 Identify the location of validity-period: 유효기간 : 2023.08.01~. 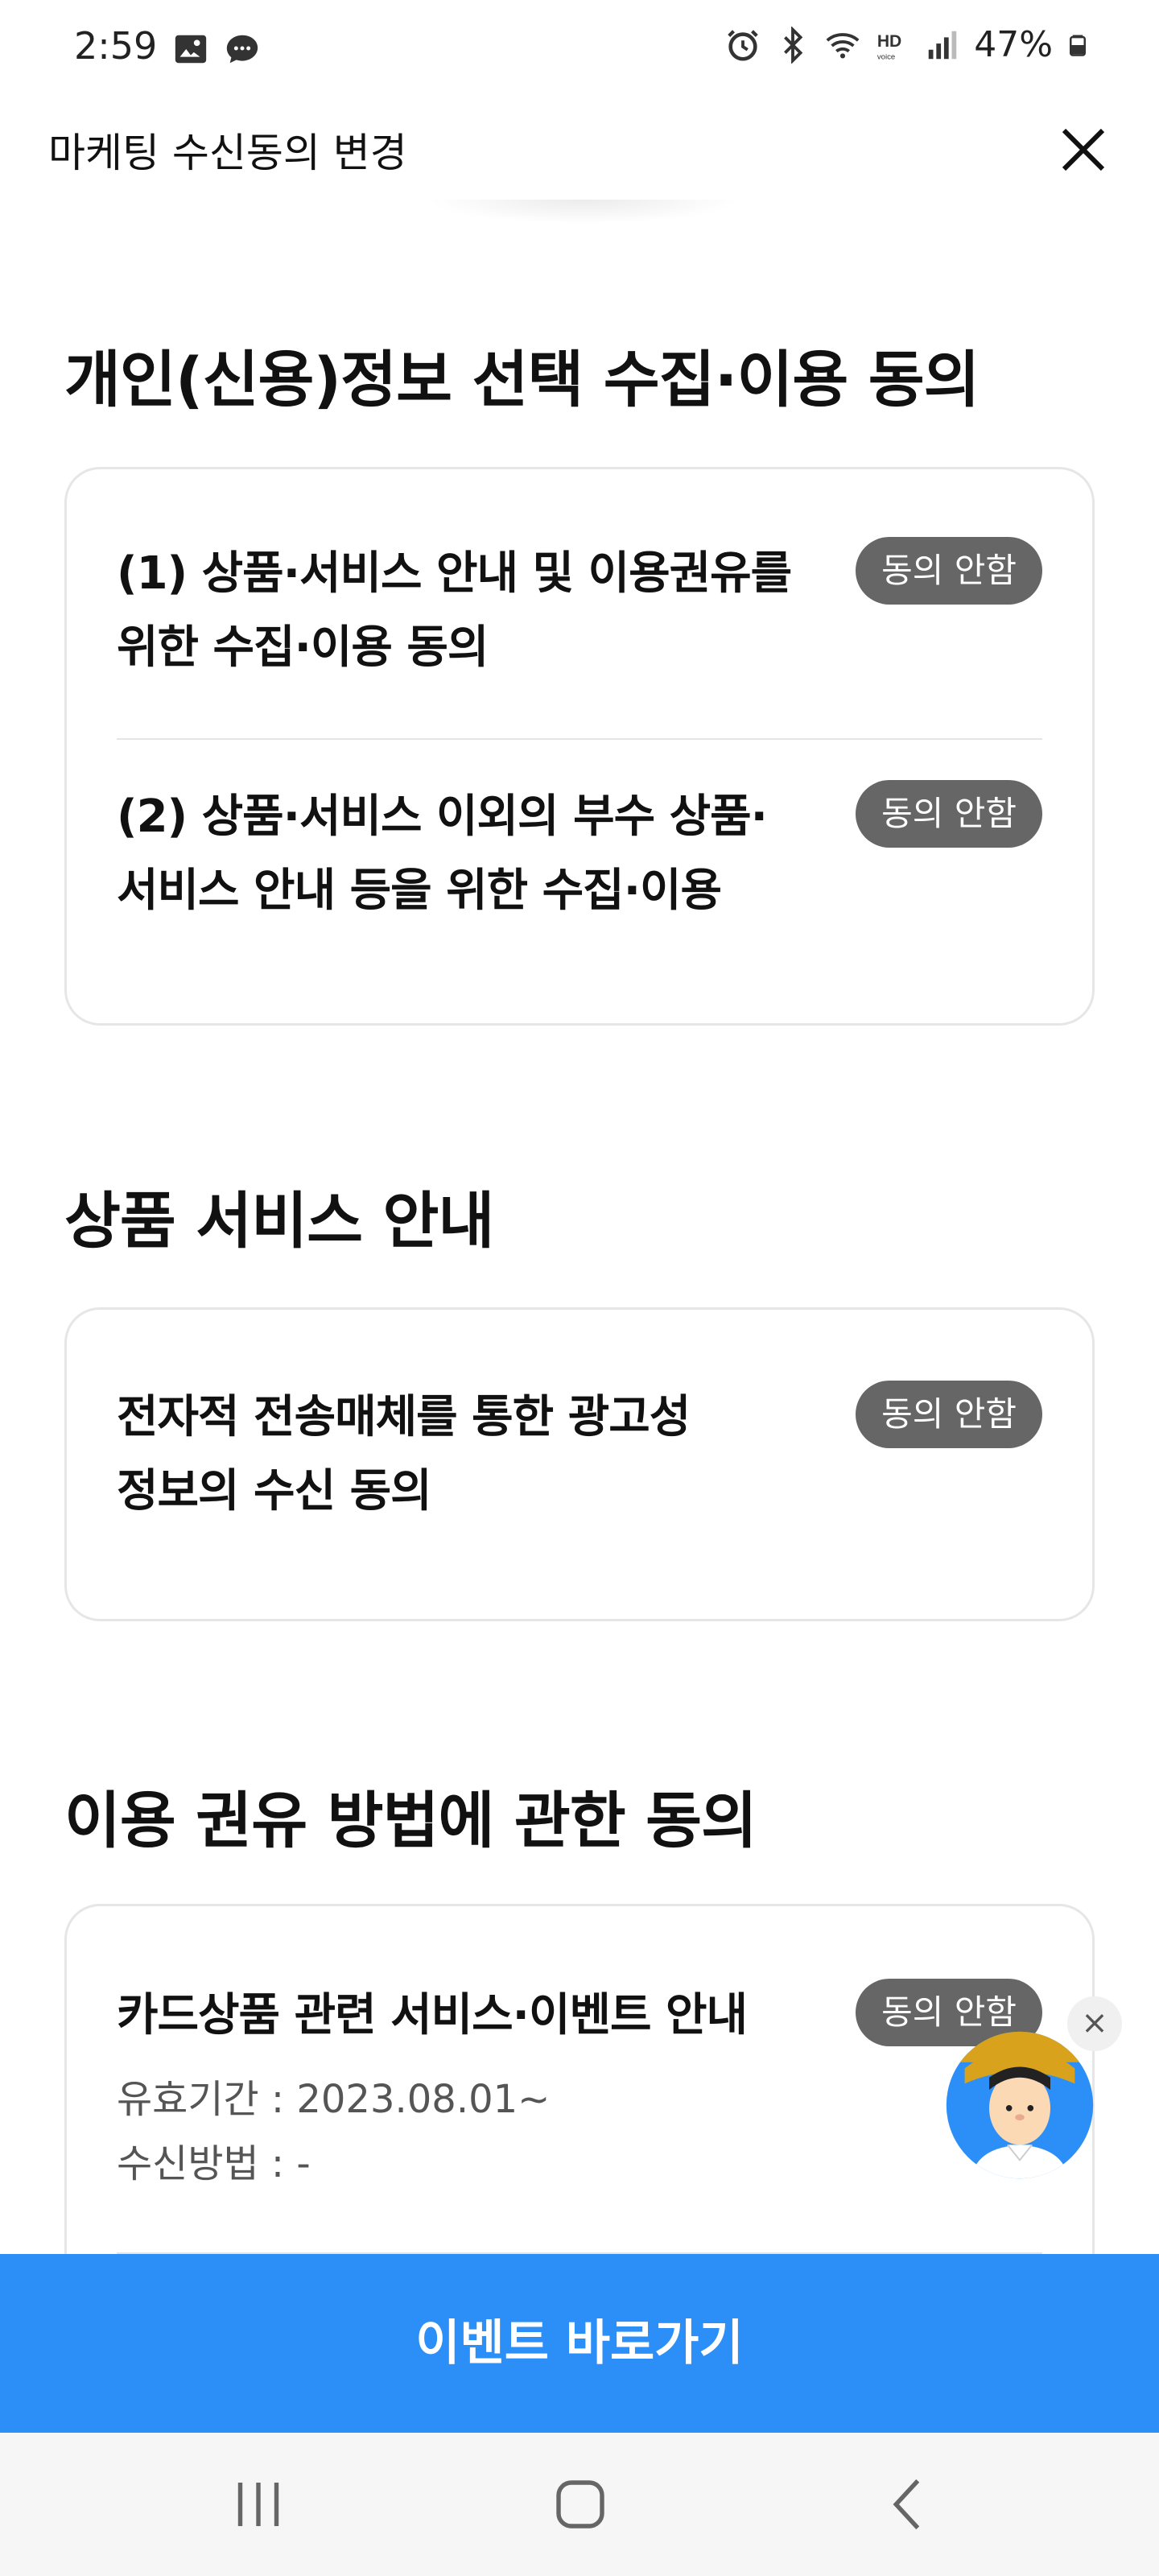
(334, 2099).